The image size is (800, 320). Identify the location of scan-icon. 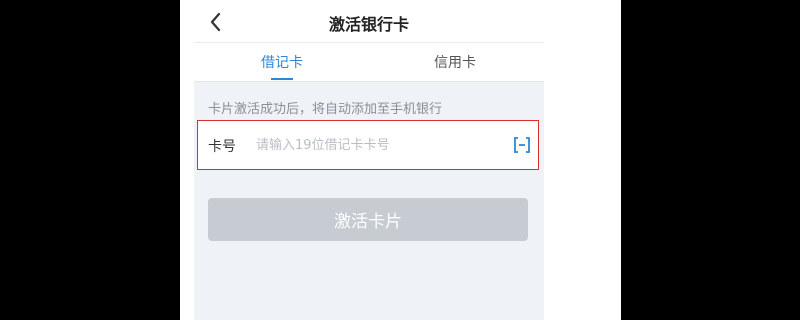
(522, 145).